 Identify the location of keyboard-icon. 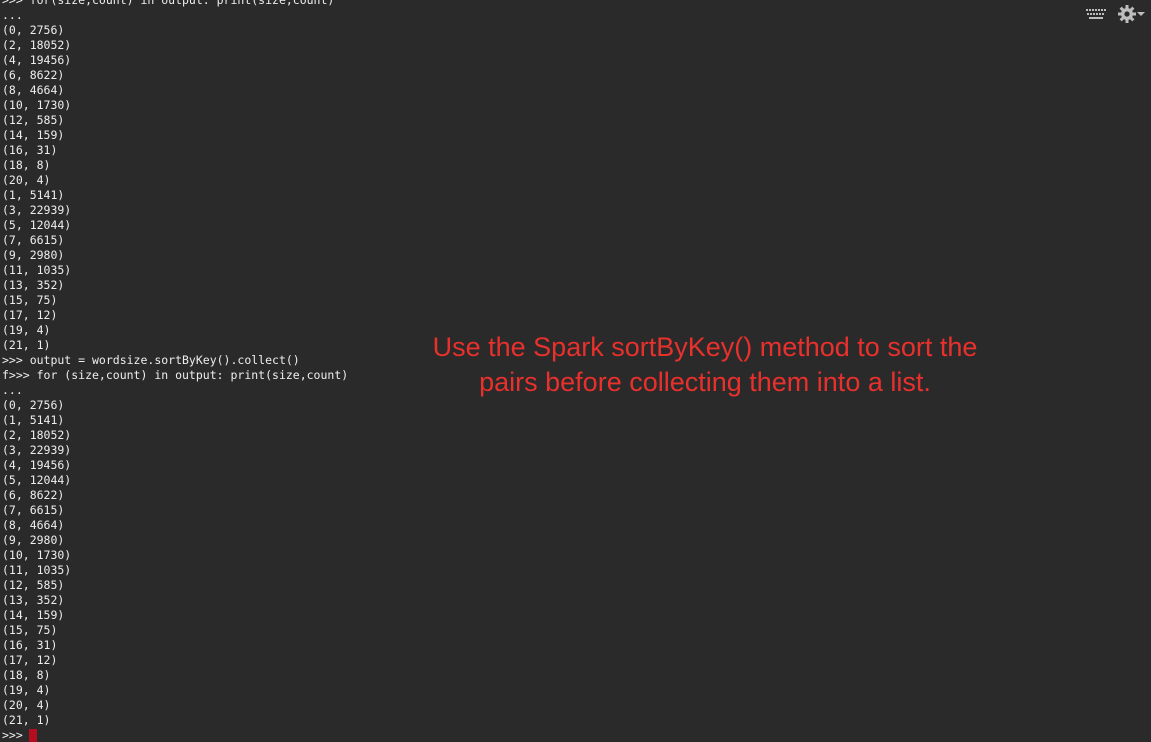
(1096, 14).